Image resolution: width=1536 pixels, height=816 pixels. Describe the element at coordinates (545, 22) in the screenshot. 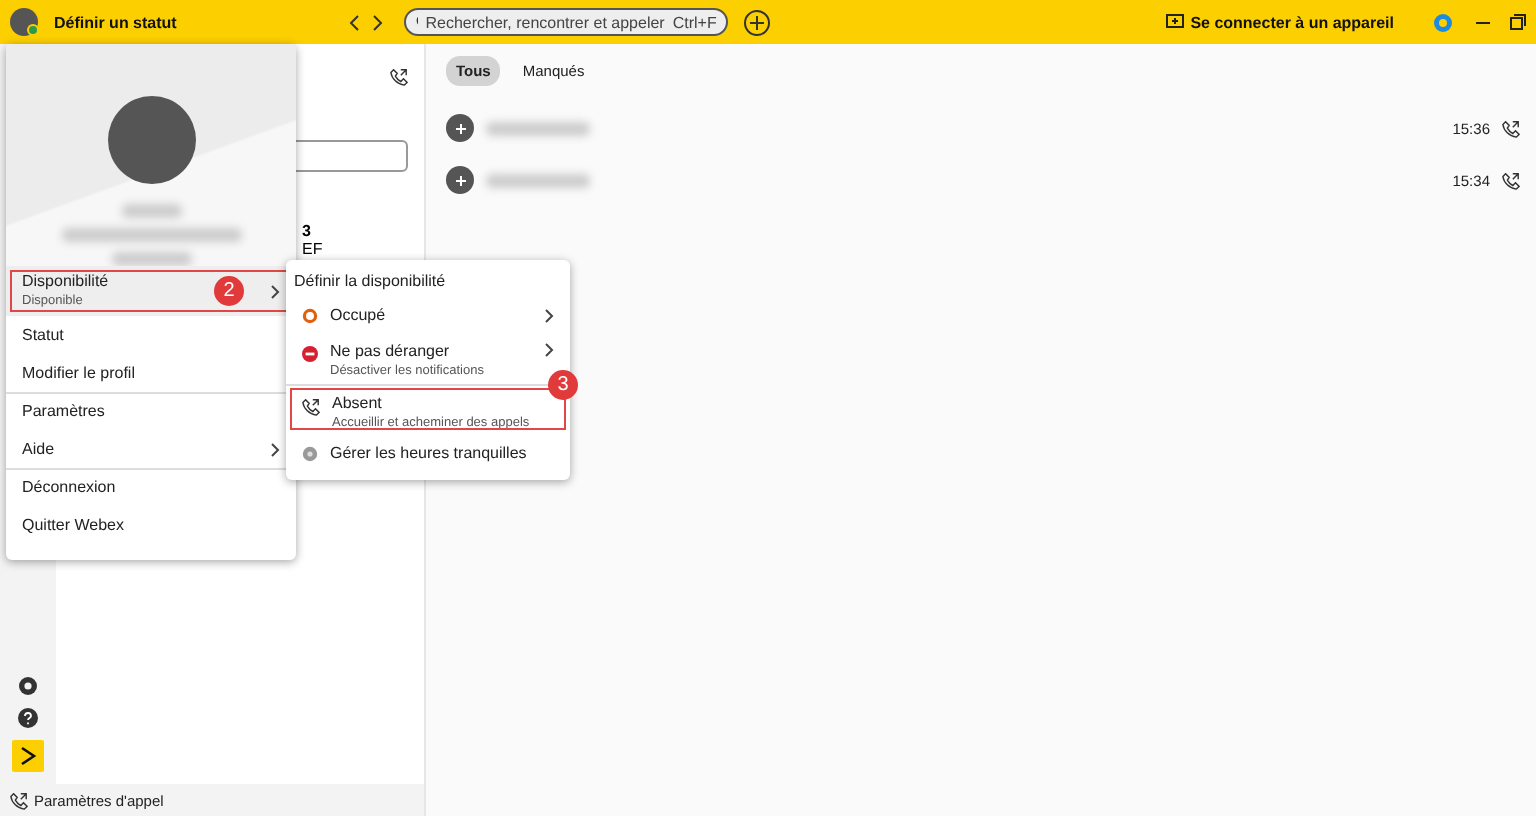

I see `search-placeholder: Rechercher, rencontrer et appeler` at that location.